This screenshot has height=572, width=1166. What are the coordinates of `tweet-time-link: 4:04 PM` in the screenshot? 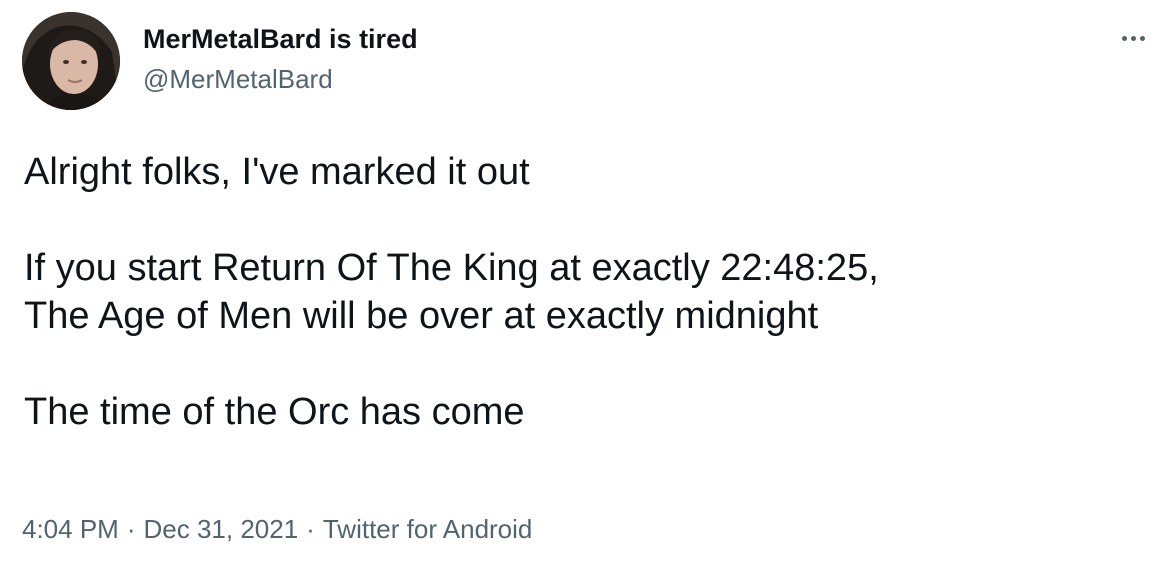 It's located at (70, 529).